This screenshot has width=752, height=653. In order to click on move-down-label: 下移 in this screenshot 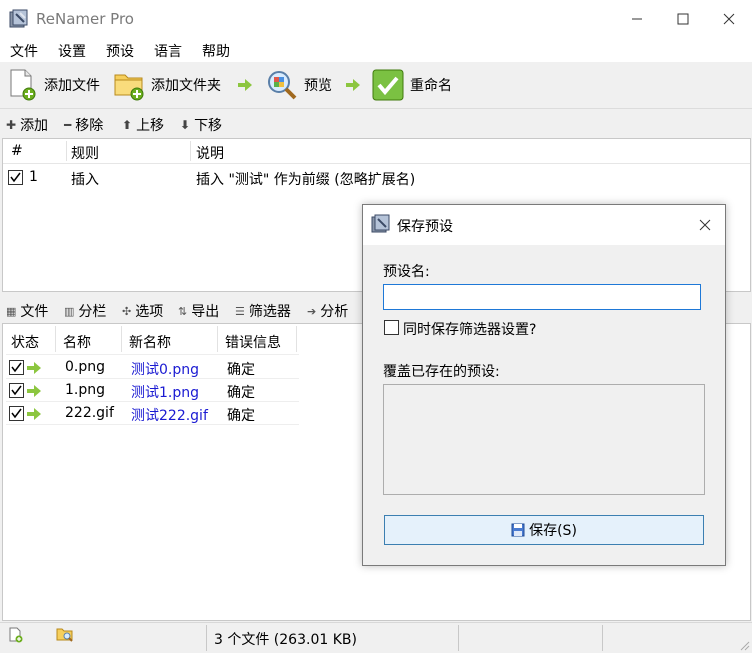, I will do `click(208, 126)`.